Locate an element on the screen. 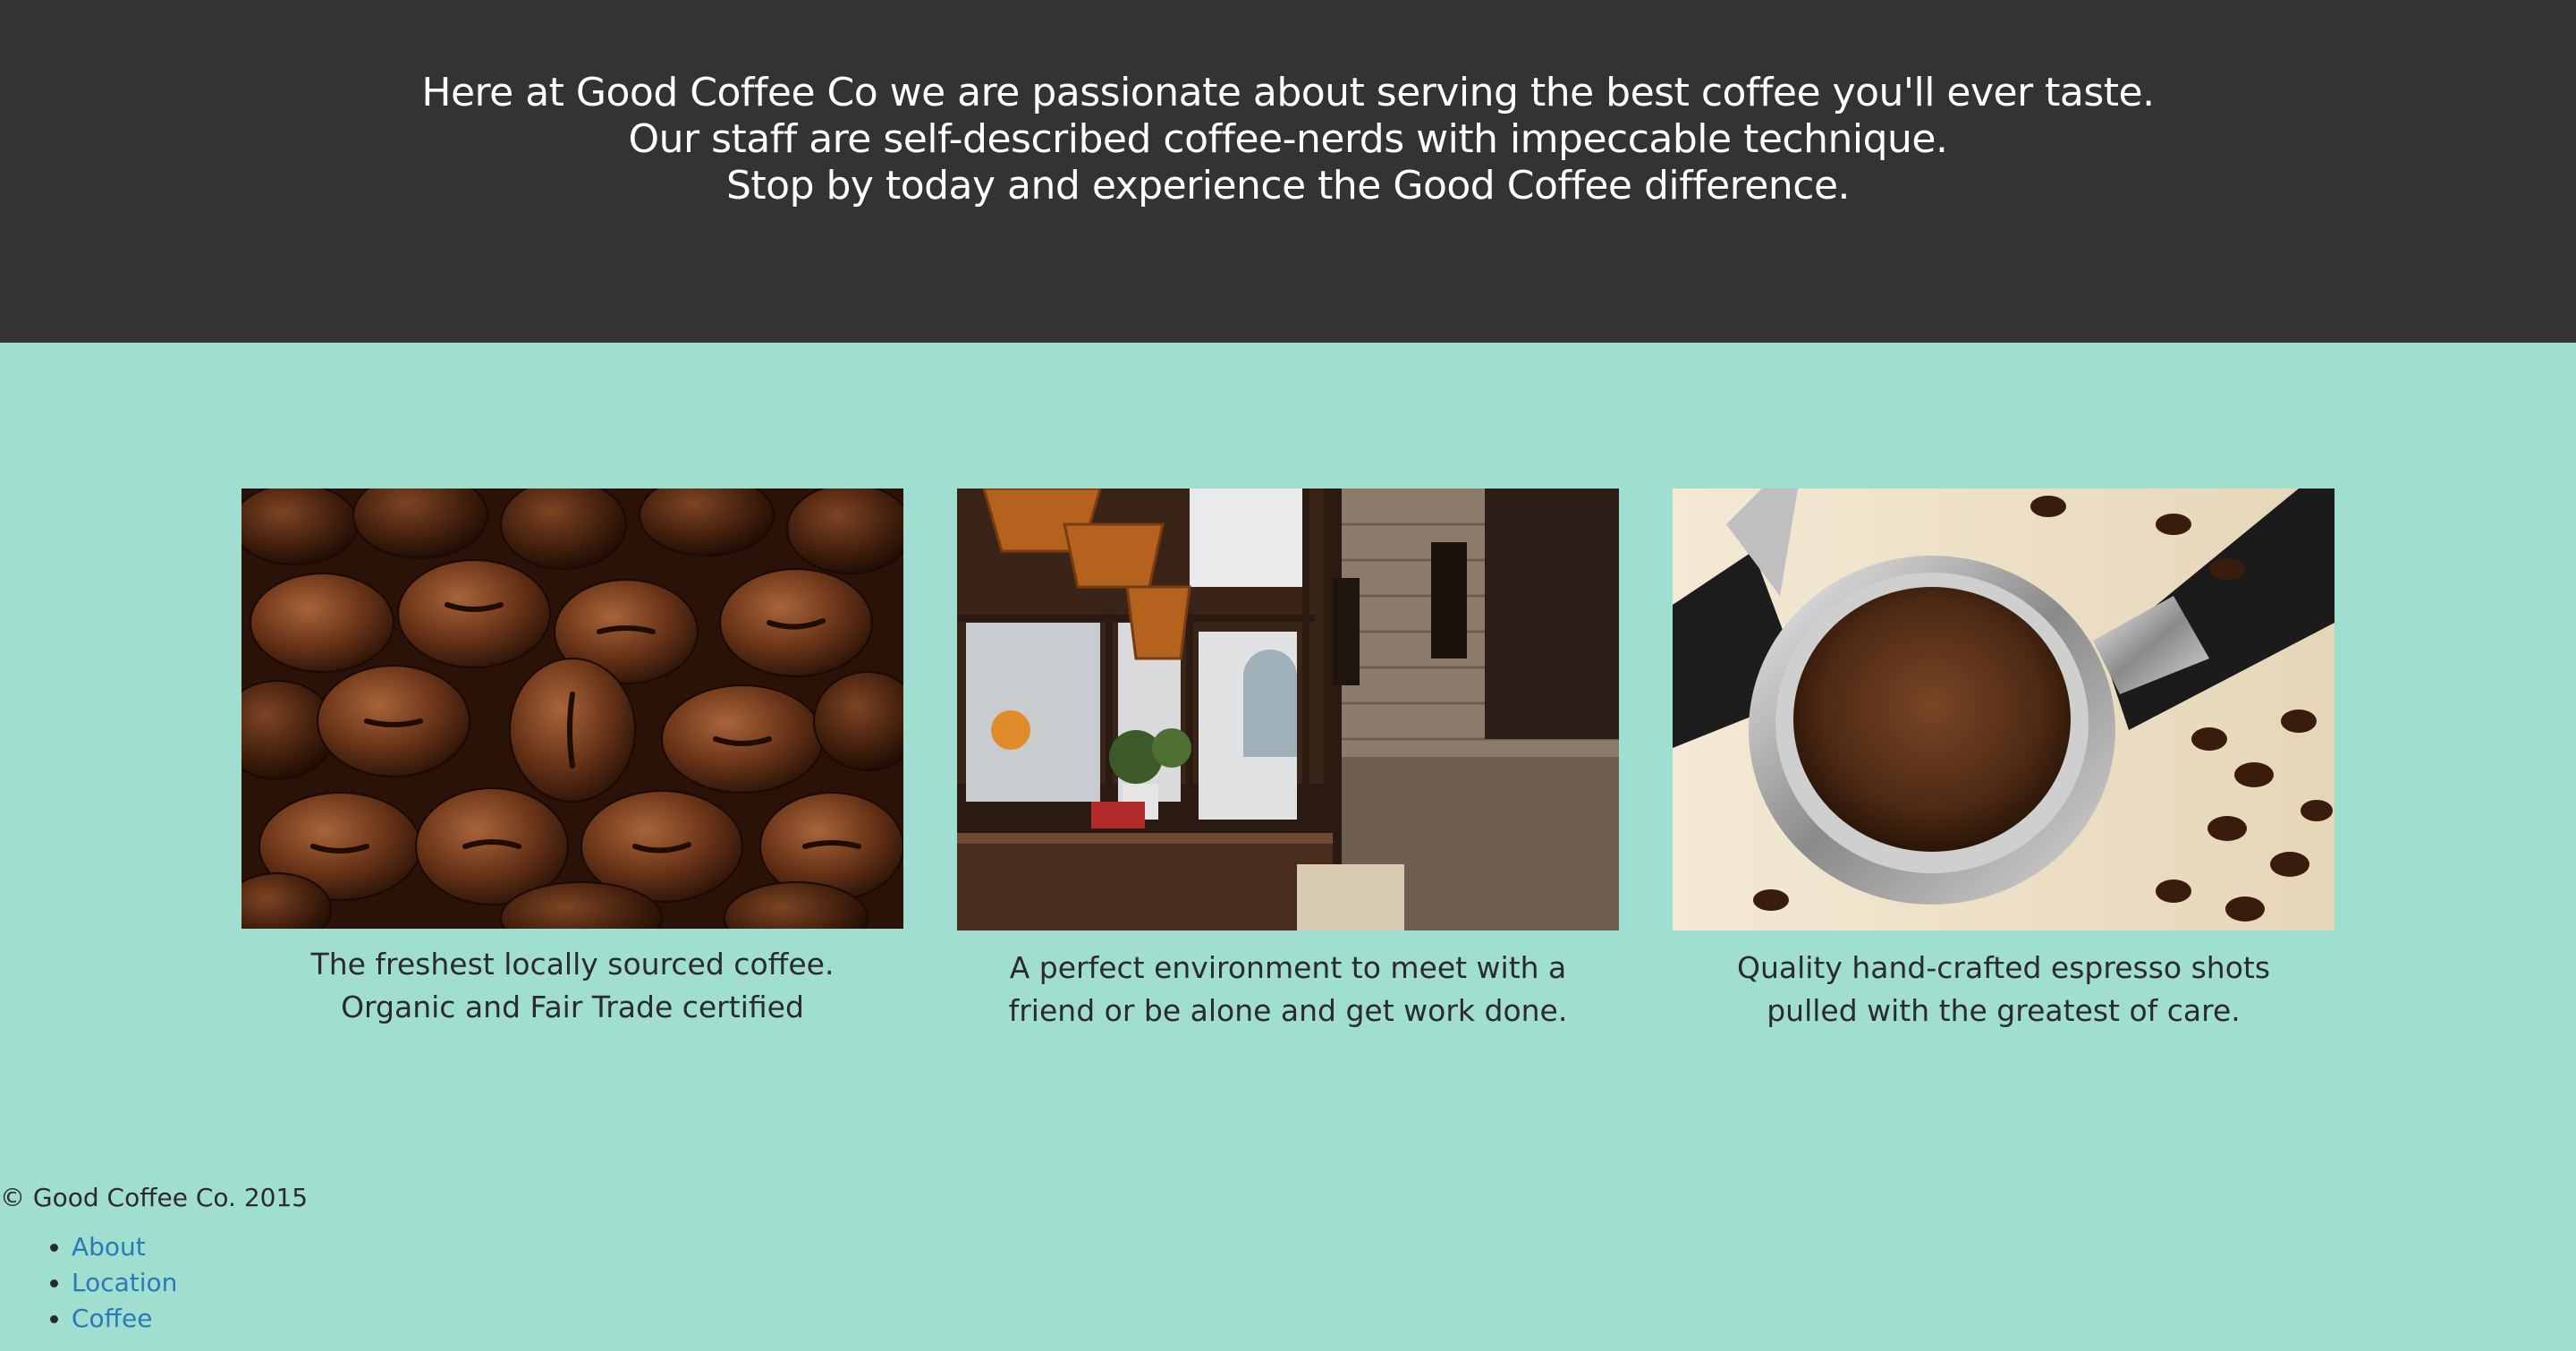  about-link: About is located at coordinates (109, 1247).